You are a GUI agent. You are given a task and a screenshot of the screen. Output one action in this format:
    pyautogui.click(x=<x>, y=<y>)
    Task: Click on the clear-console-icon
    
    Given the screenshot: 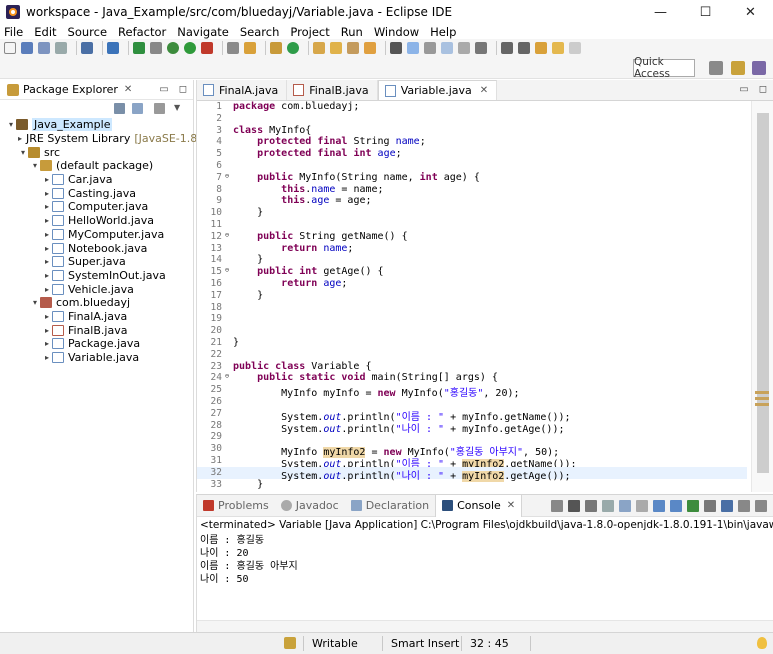 What is the action you would take?
    pyautogui.click(x=608, y=506)
    